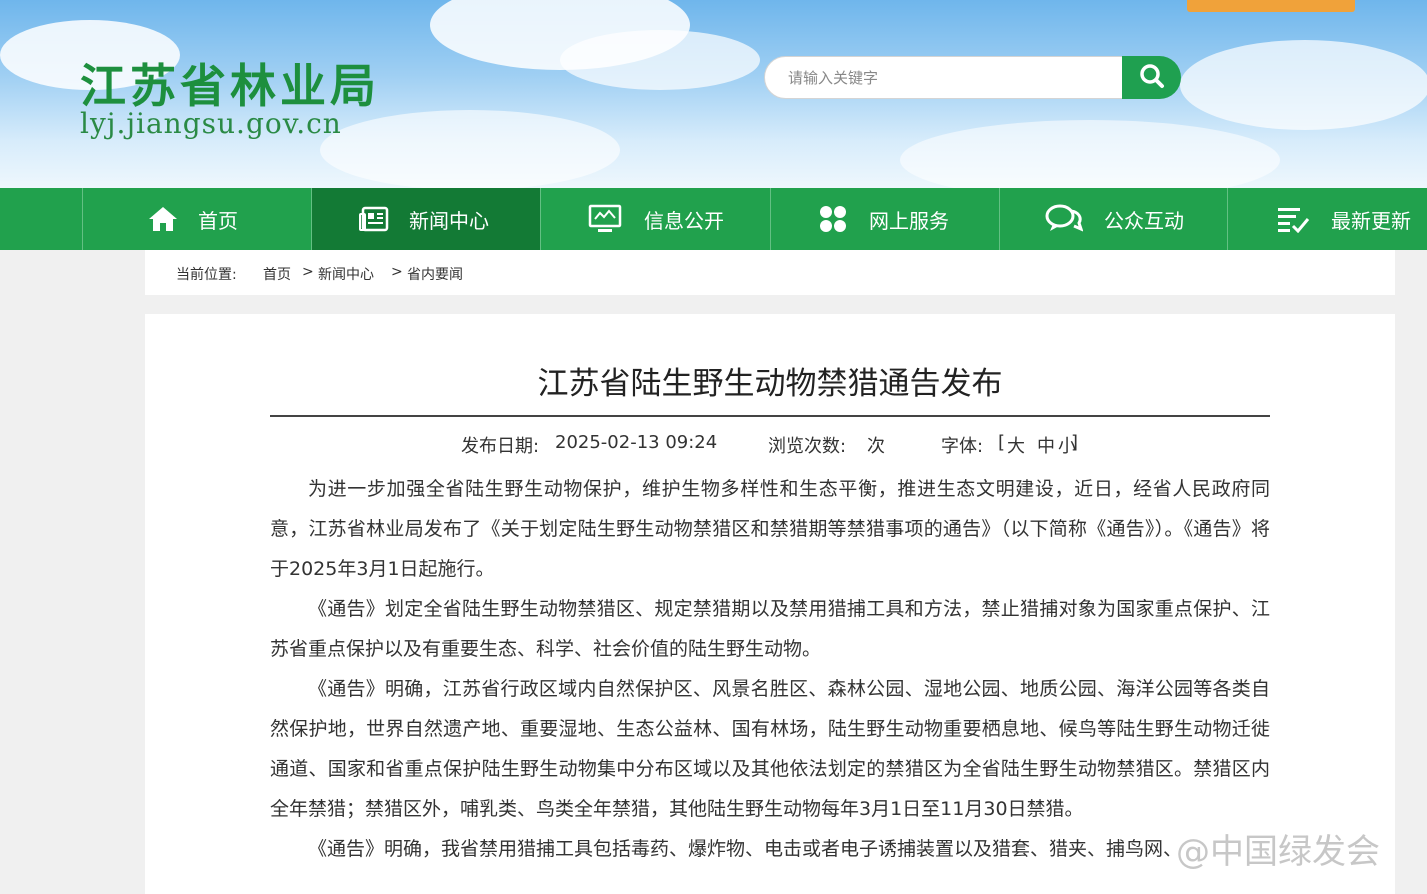  What do you see at coordinates (1278, 852) in the screenshot?
I see `watermark-text: @中国绿发会` at bounding box center [1278, 852].